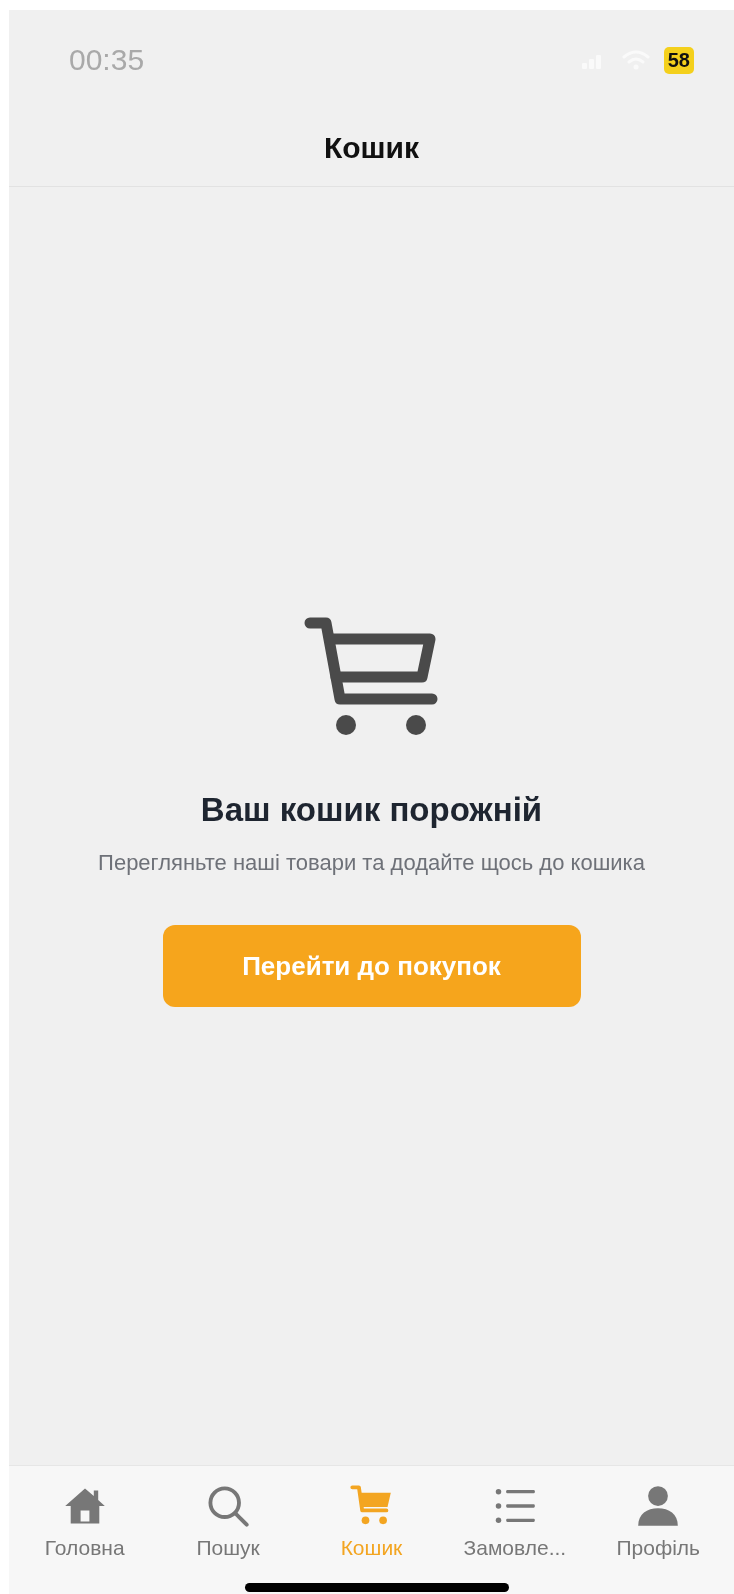 Image resolution: width=734 pixels, height=1594 pixels. I want to click on empty-cart-heading: Ваш кошик порожній, so click(371, 810).